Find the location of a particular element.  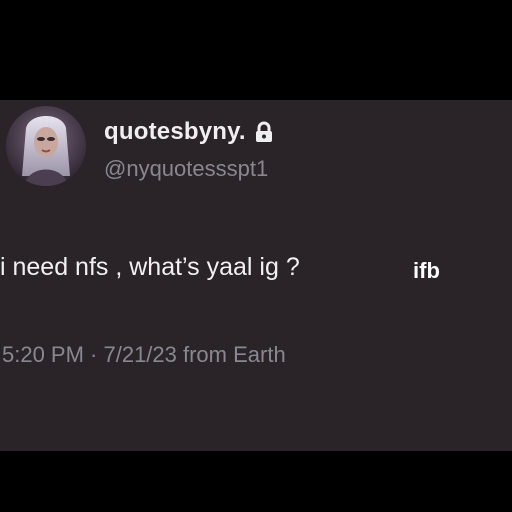

avatar-image is located at coordinates (46, 146).